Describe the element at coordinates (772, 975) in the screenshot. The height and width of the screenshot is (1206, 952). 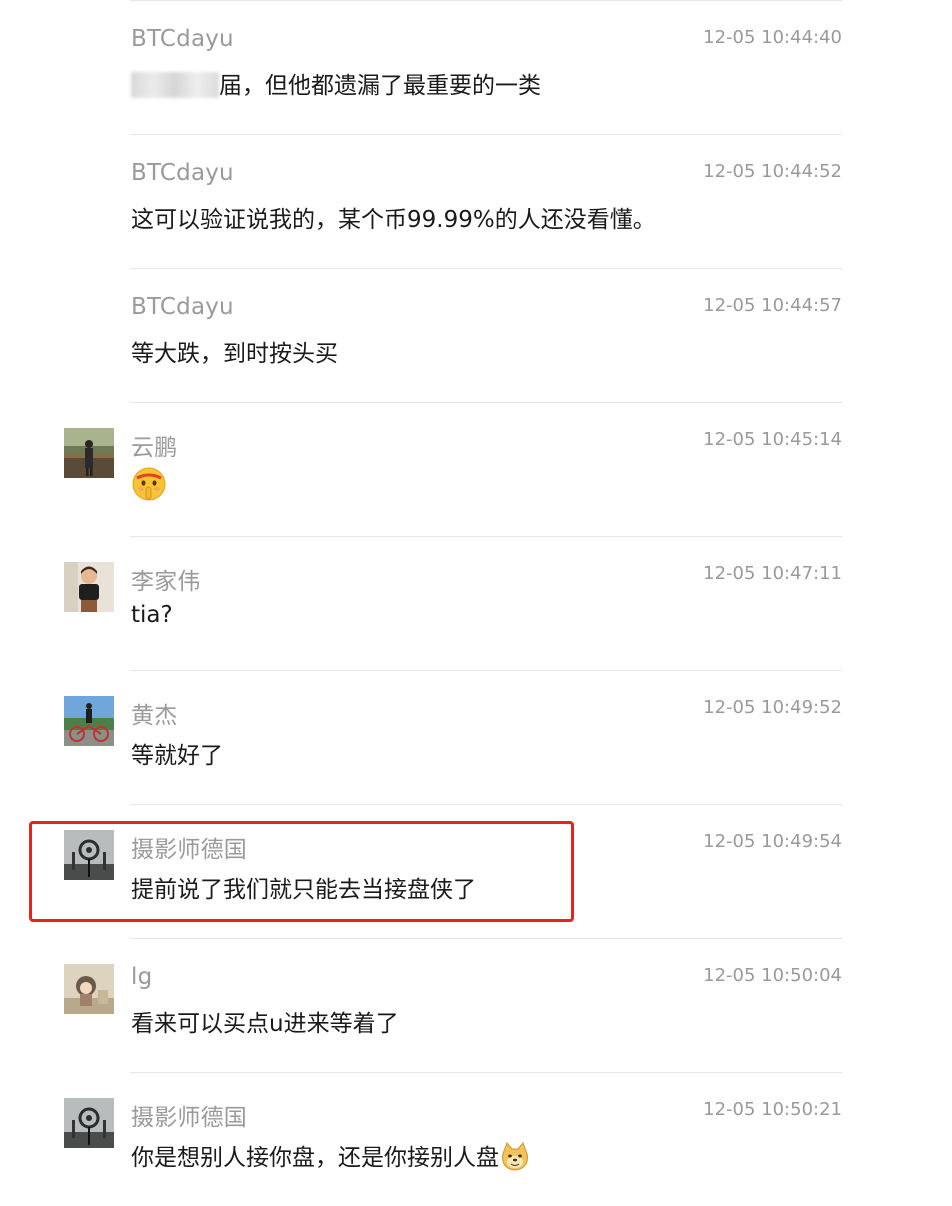
I see `timestamp: 12-05 10:50:04` at that location.